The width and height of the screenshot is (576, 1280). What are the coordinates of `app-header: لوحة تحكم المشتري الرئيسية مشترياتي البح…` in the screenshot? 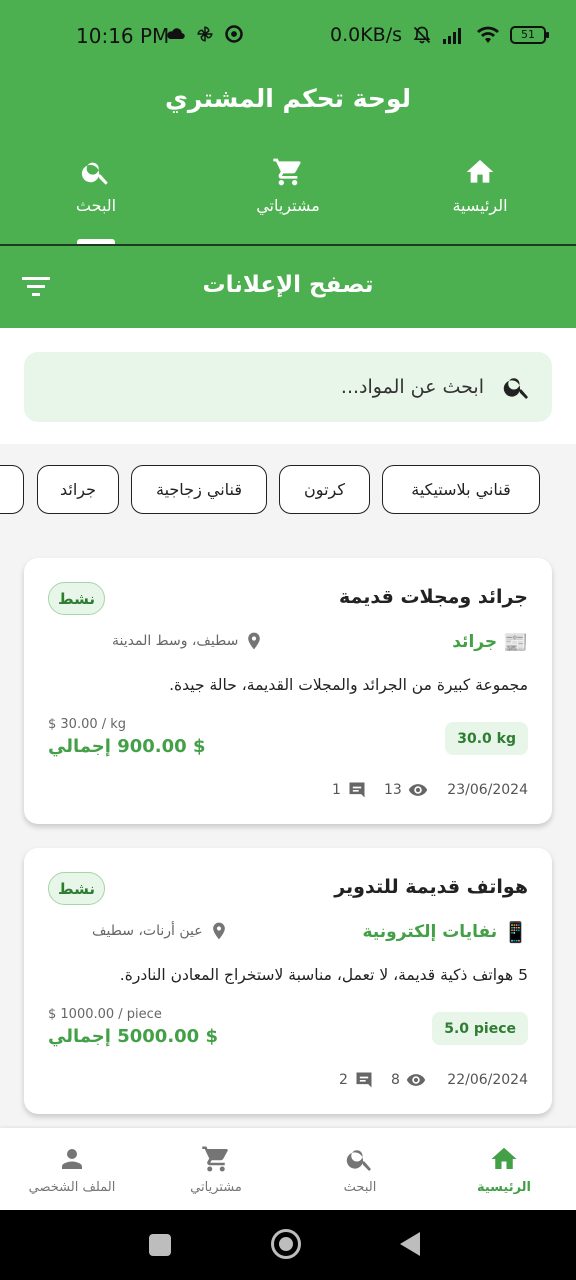 It's located at (288, 161).